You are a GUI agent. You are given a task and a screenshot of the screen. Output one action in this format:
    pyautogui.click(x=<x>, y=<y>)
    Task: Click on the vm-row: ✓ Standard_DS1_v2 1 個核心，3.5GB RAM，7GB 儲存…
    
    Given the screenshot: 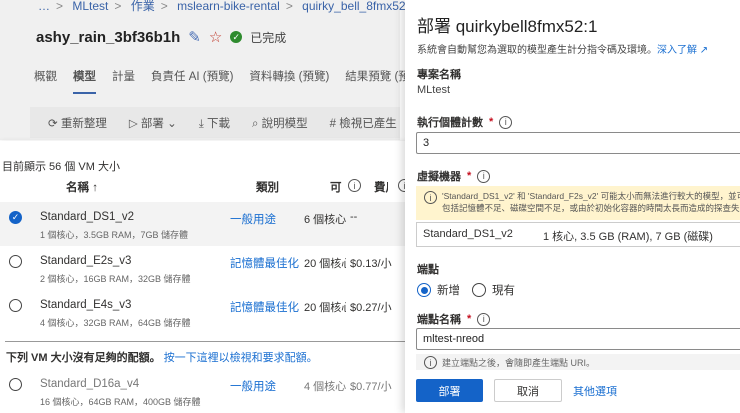 What is the action you would take?
    pyautogui.click(x=205, y=224)
    